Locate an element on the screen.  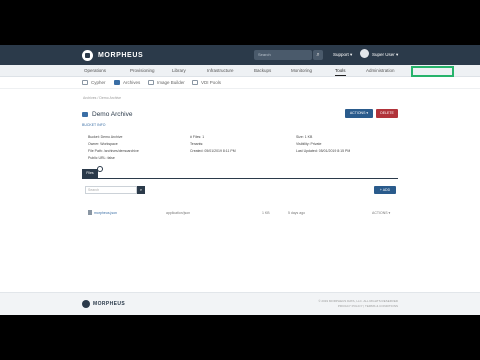
tabs-divider is located at coordinates (240, 178).